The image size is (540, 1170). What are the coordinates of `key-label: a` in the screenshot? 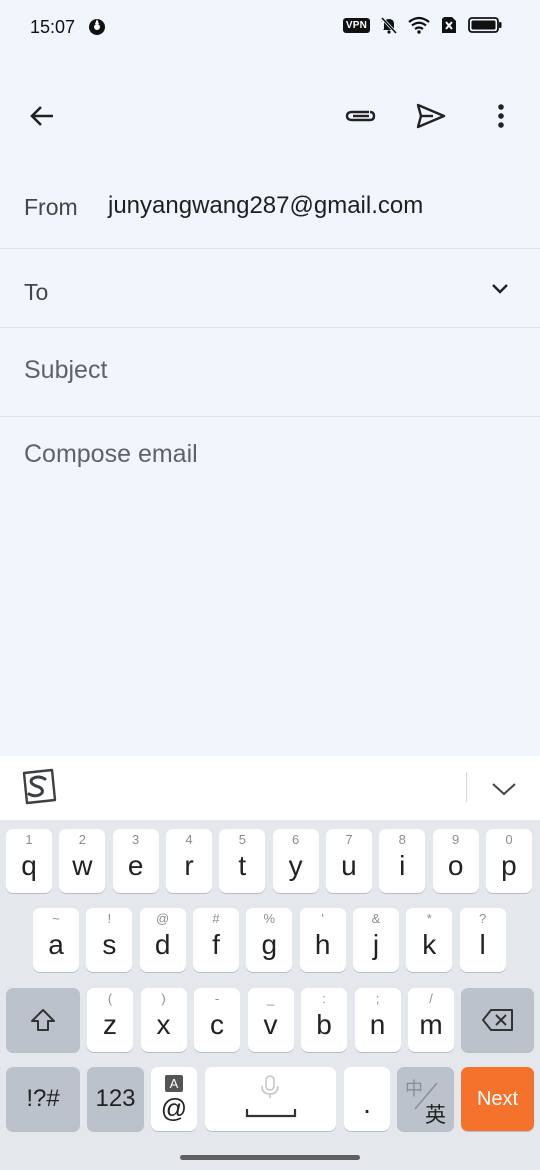 It's located at (56, 944).